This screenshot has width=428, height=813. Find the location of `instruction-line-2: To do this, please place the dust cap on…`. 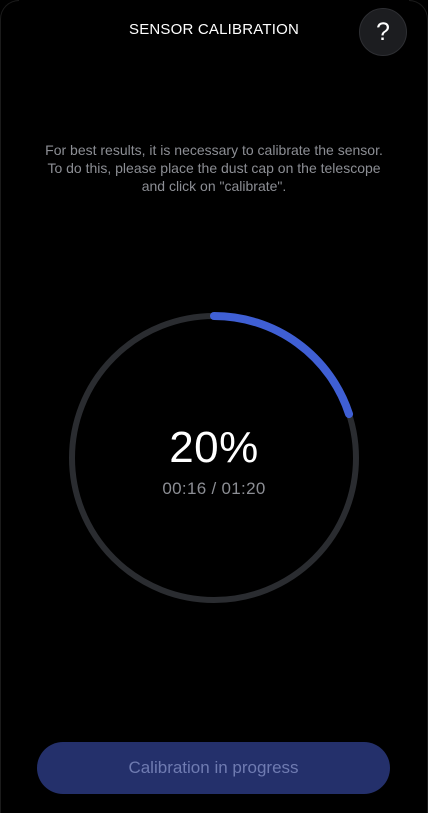

instruction-line-2: To do this, please place the dust cap on… is located at coordinates (214, 168).